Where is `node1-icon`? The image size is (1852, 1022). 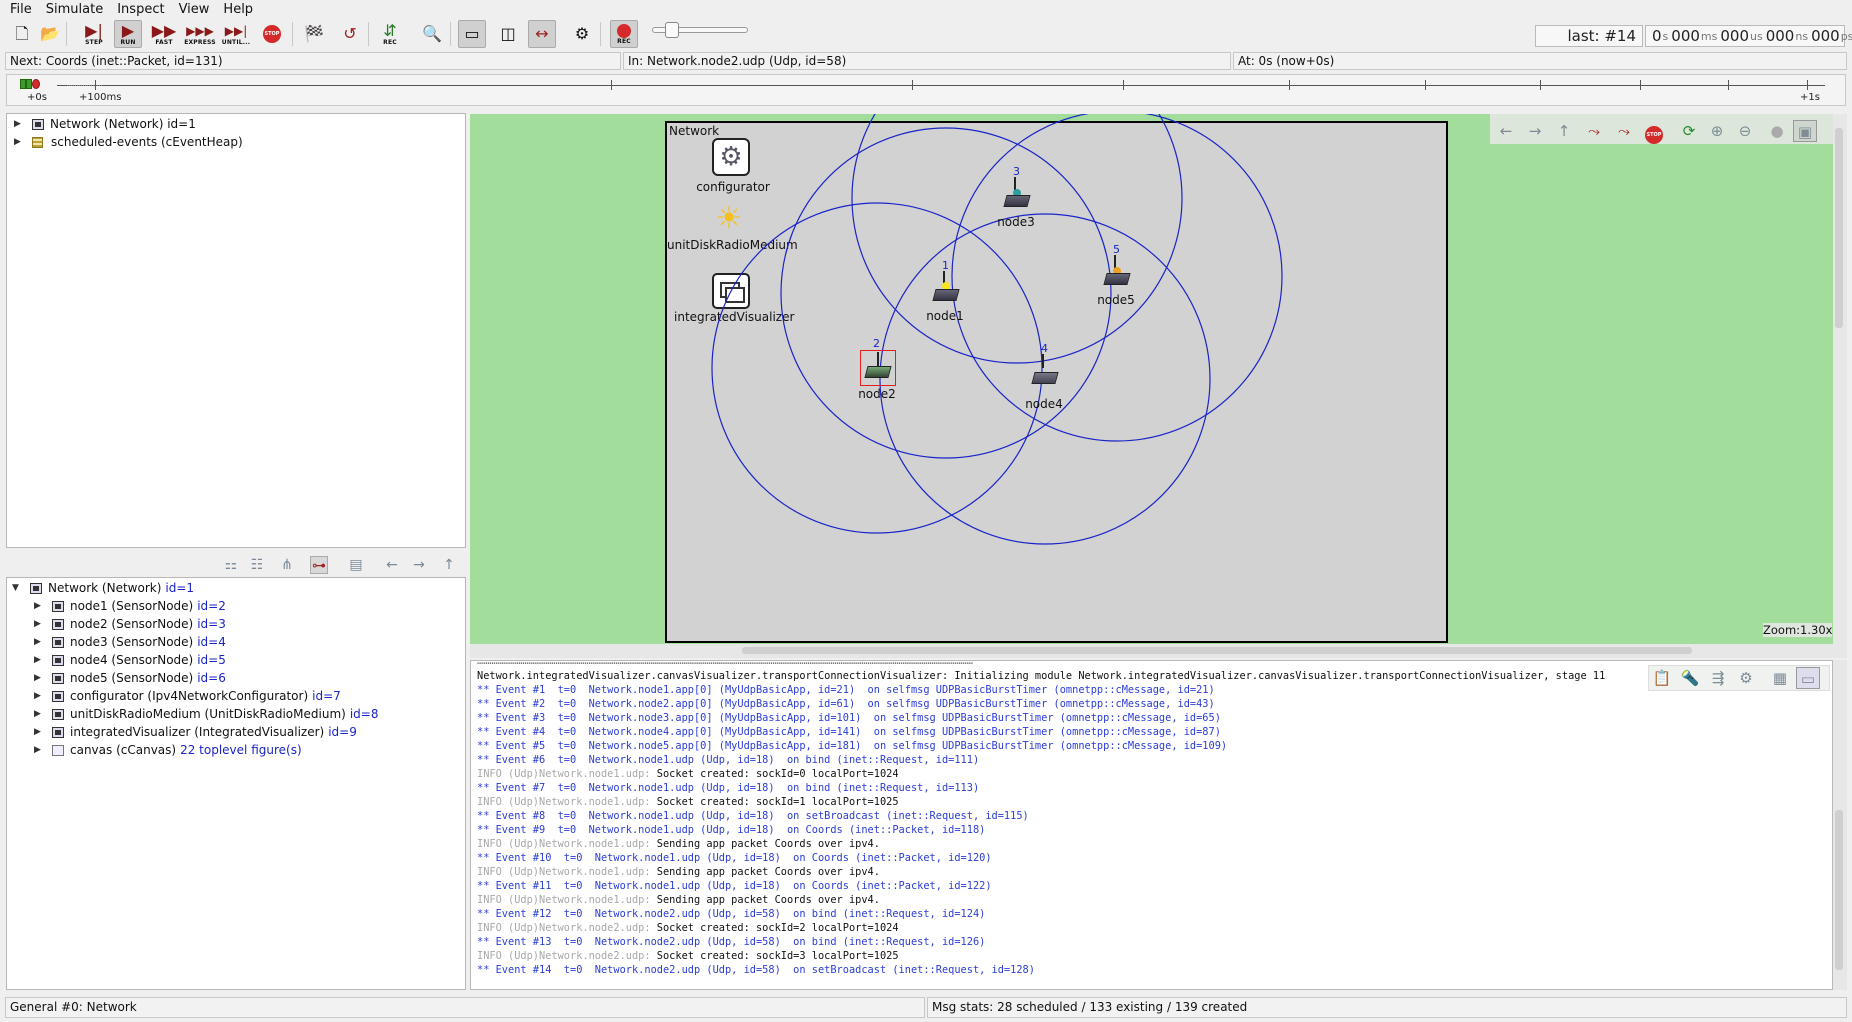 node1-icon is located at coordinates (946, 288).